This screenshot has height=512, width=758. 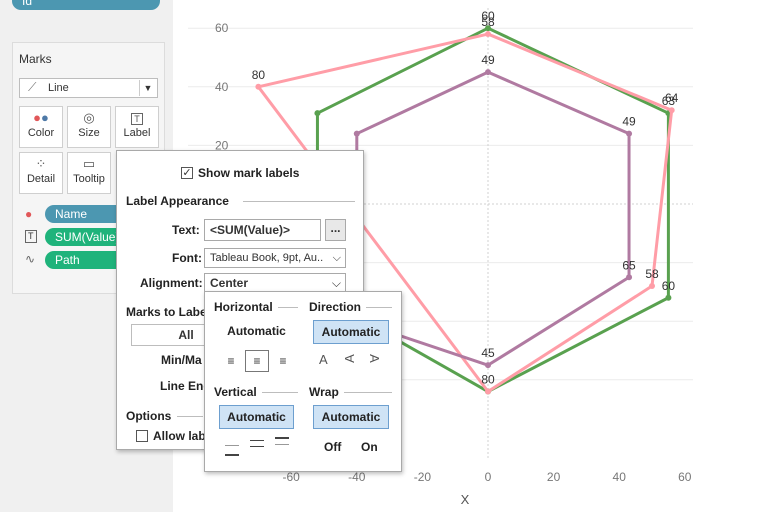 What do you see at coordinates (349, 358) in the screenshot?
I see `text-rotate-up-icon: A` at bounding box center [349, 358].